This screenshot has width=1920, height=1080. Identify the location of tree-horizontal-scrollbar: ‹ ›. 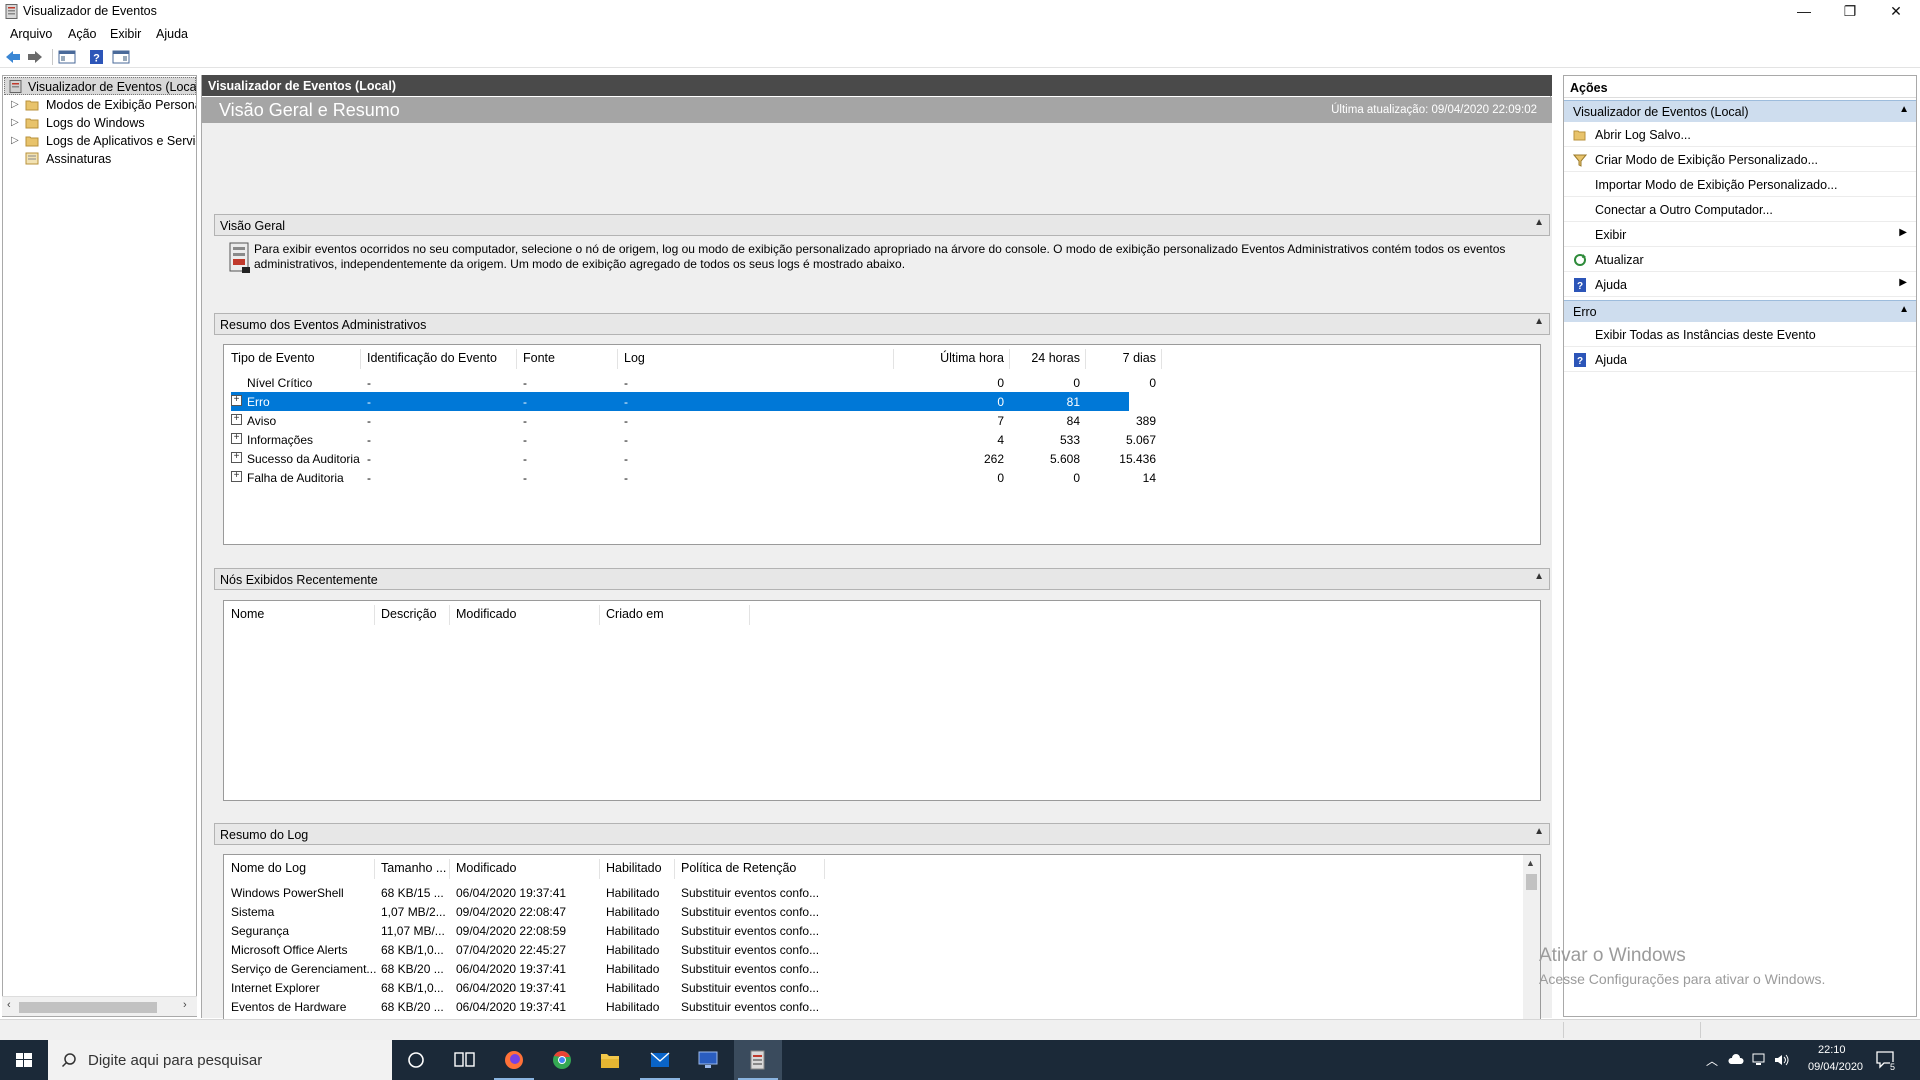
(99, 1006).